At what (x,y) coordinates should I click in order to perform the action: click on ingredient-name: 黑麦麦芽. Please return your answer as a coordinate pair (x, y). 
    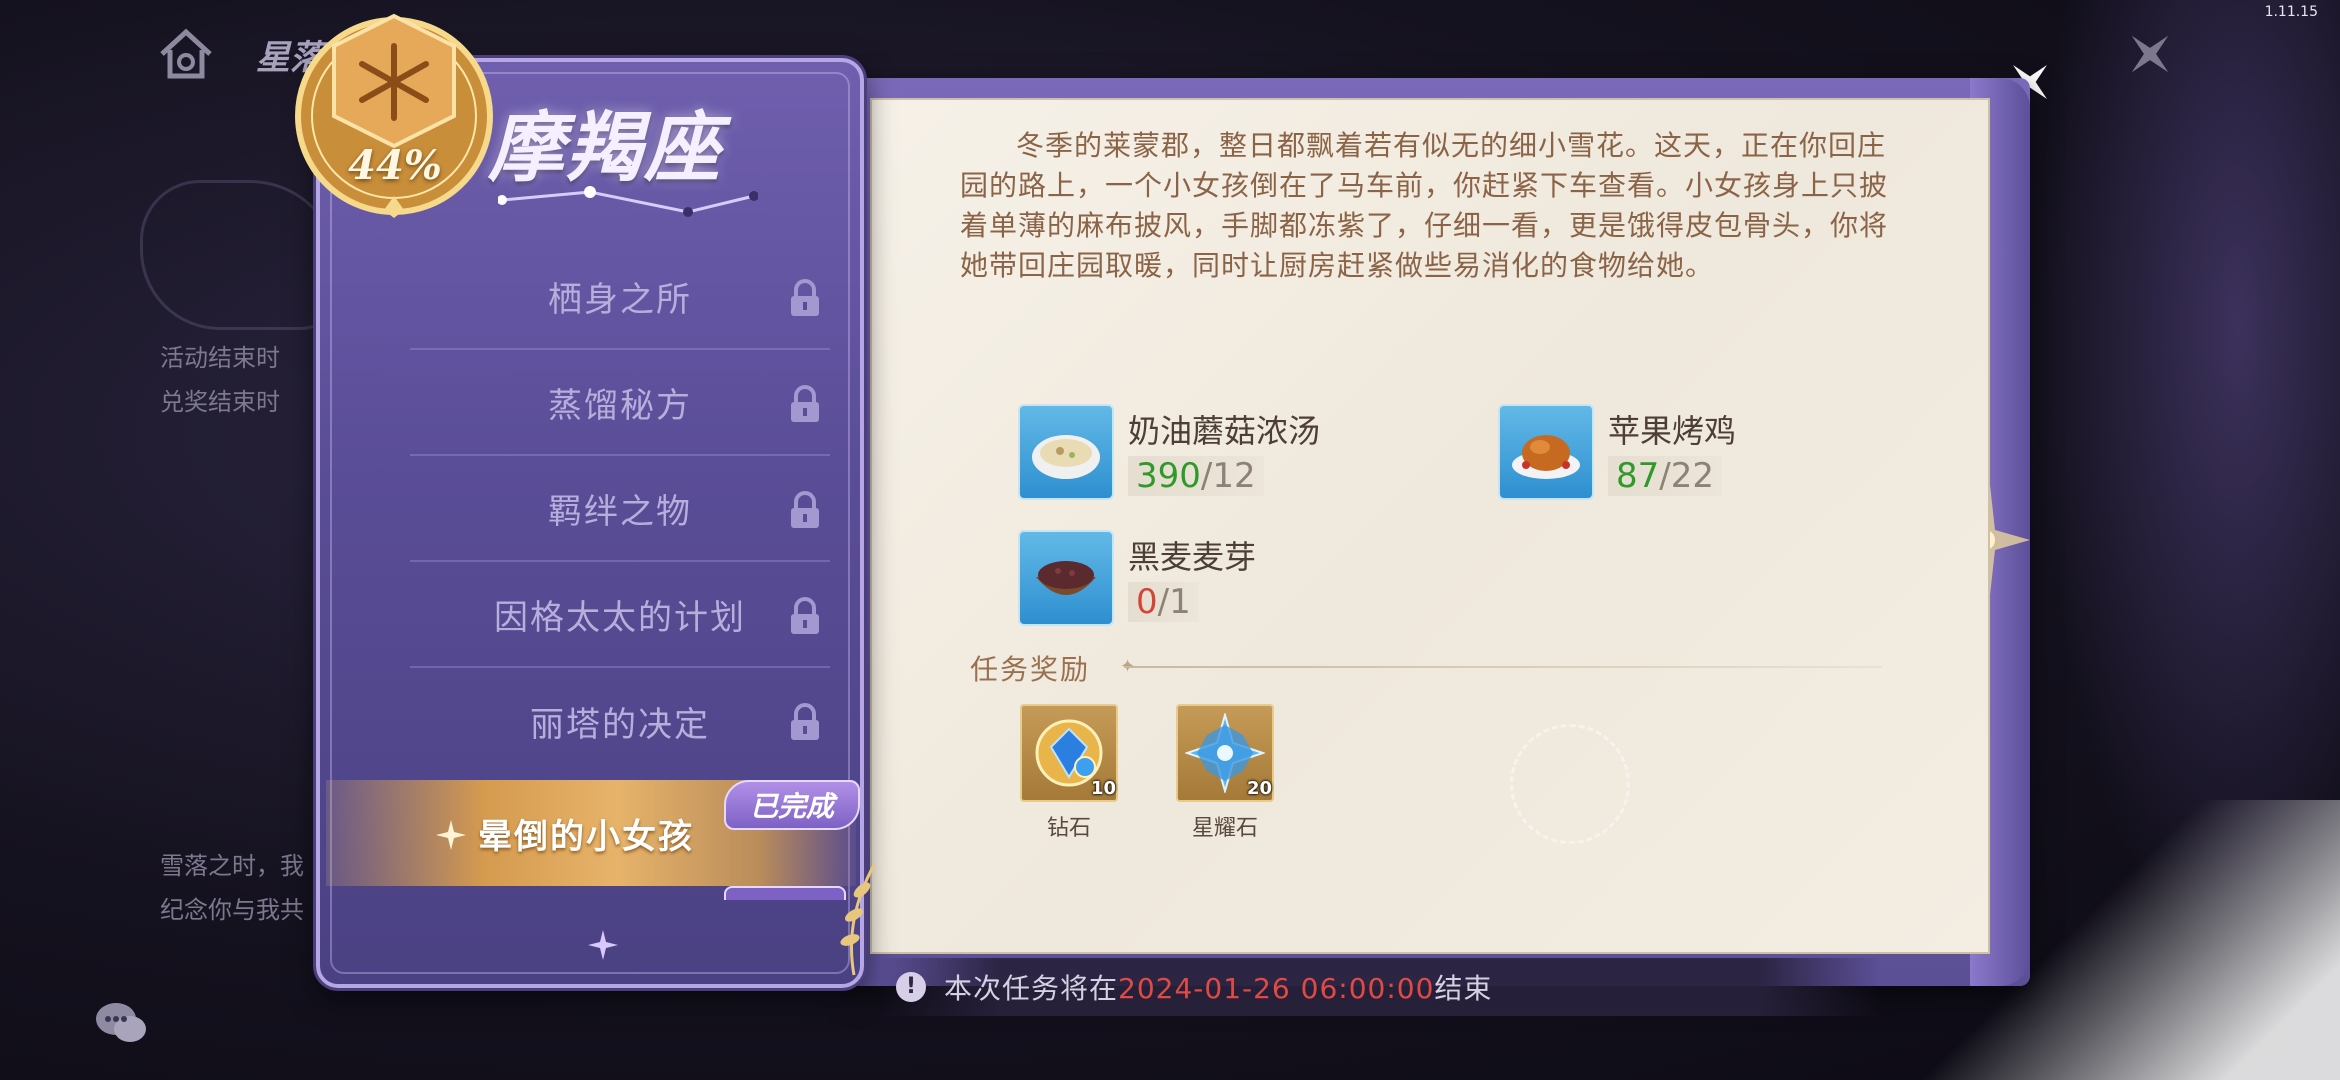
    Looking at the image, I should click on (1192, 557).